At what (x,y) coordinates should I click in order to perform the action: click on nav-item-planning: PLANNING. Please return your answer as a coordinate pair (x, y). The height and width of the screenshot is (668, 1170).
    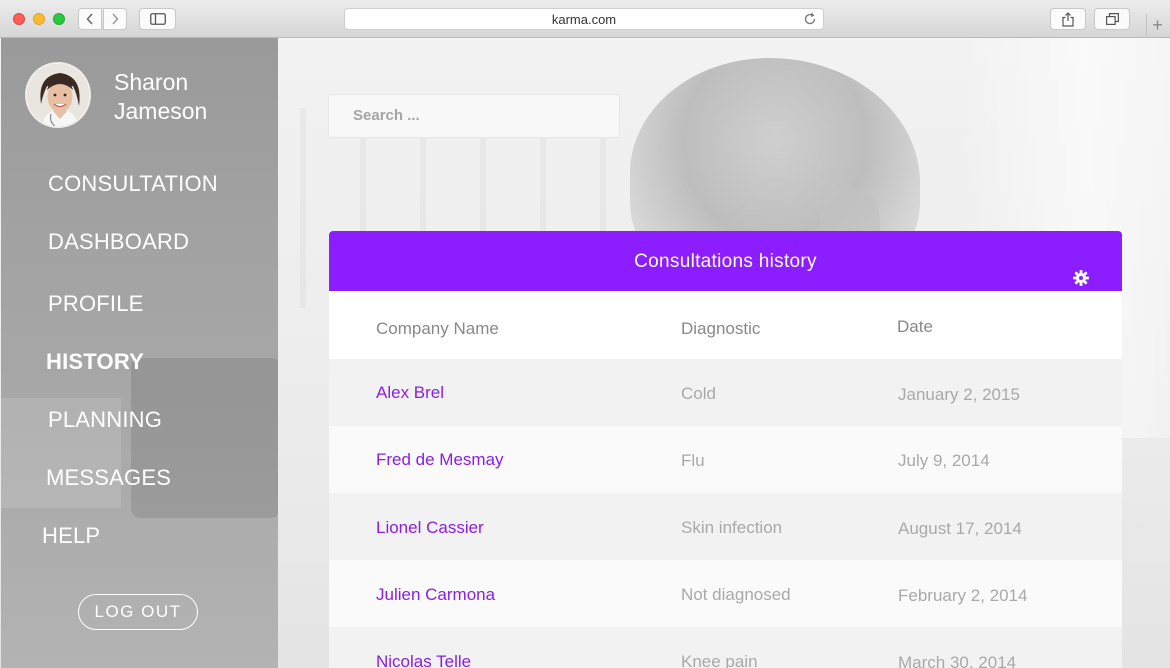
    Looking at the image, I should click on (105, 420).